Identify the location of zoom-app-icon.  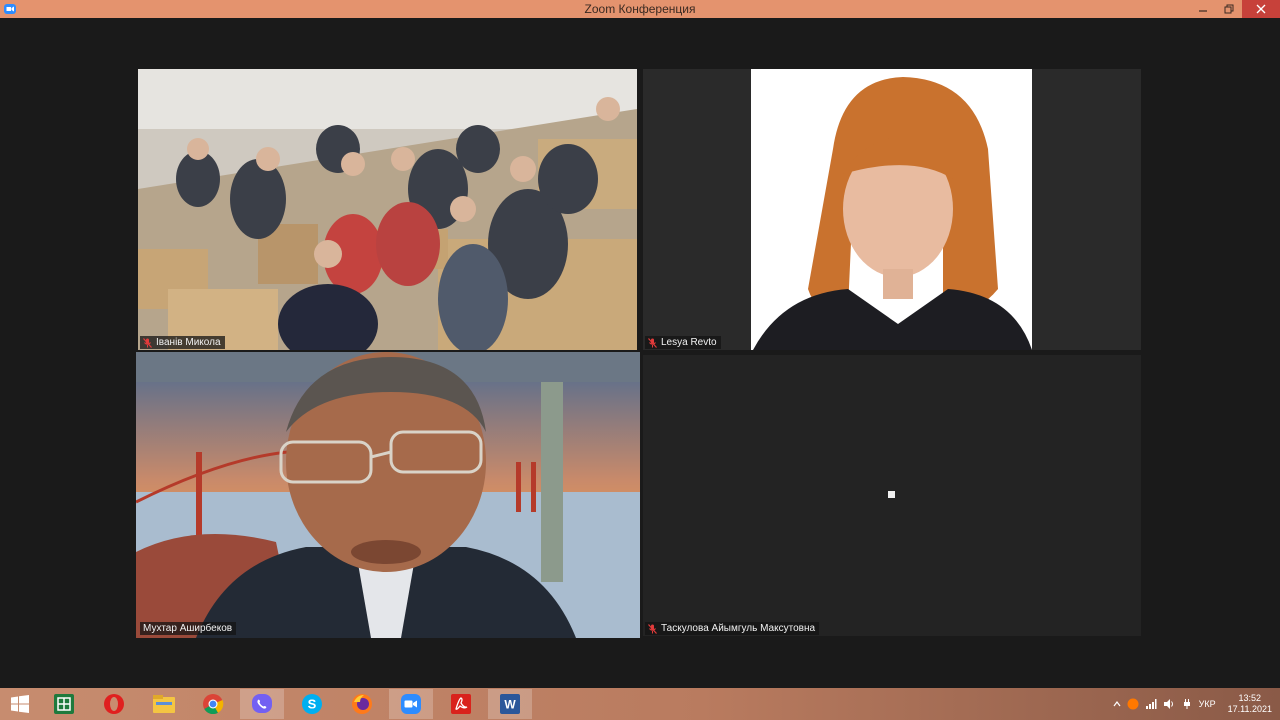
(10, 9).